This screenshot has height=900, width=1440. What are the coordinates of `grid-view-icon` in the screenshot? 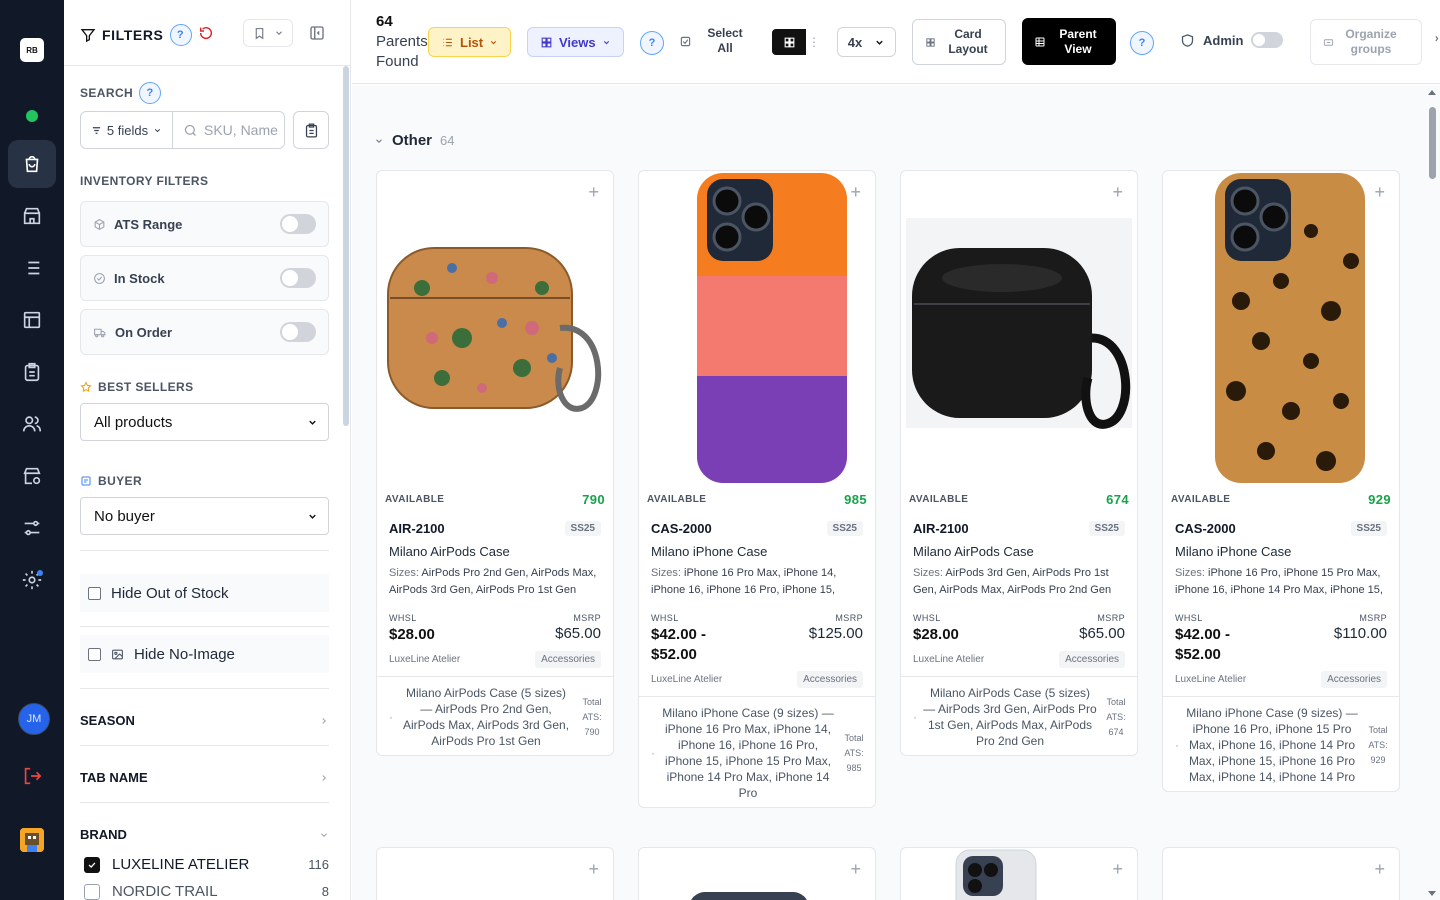 It's located at (789, 42).